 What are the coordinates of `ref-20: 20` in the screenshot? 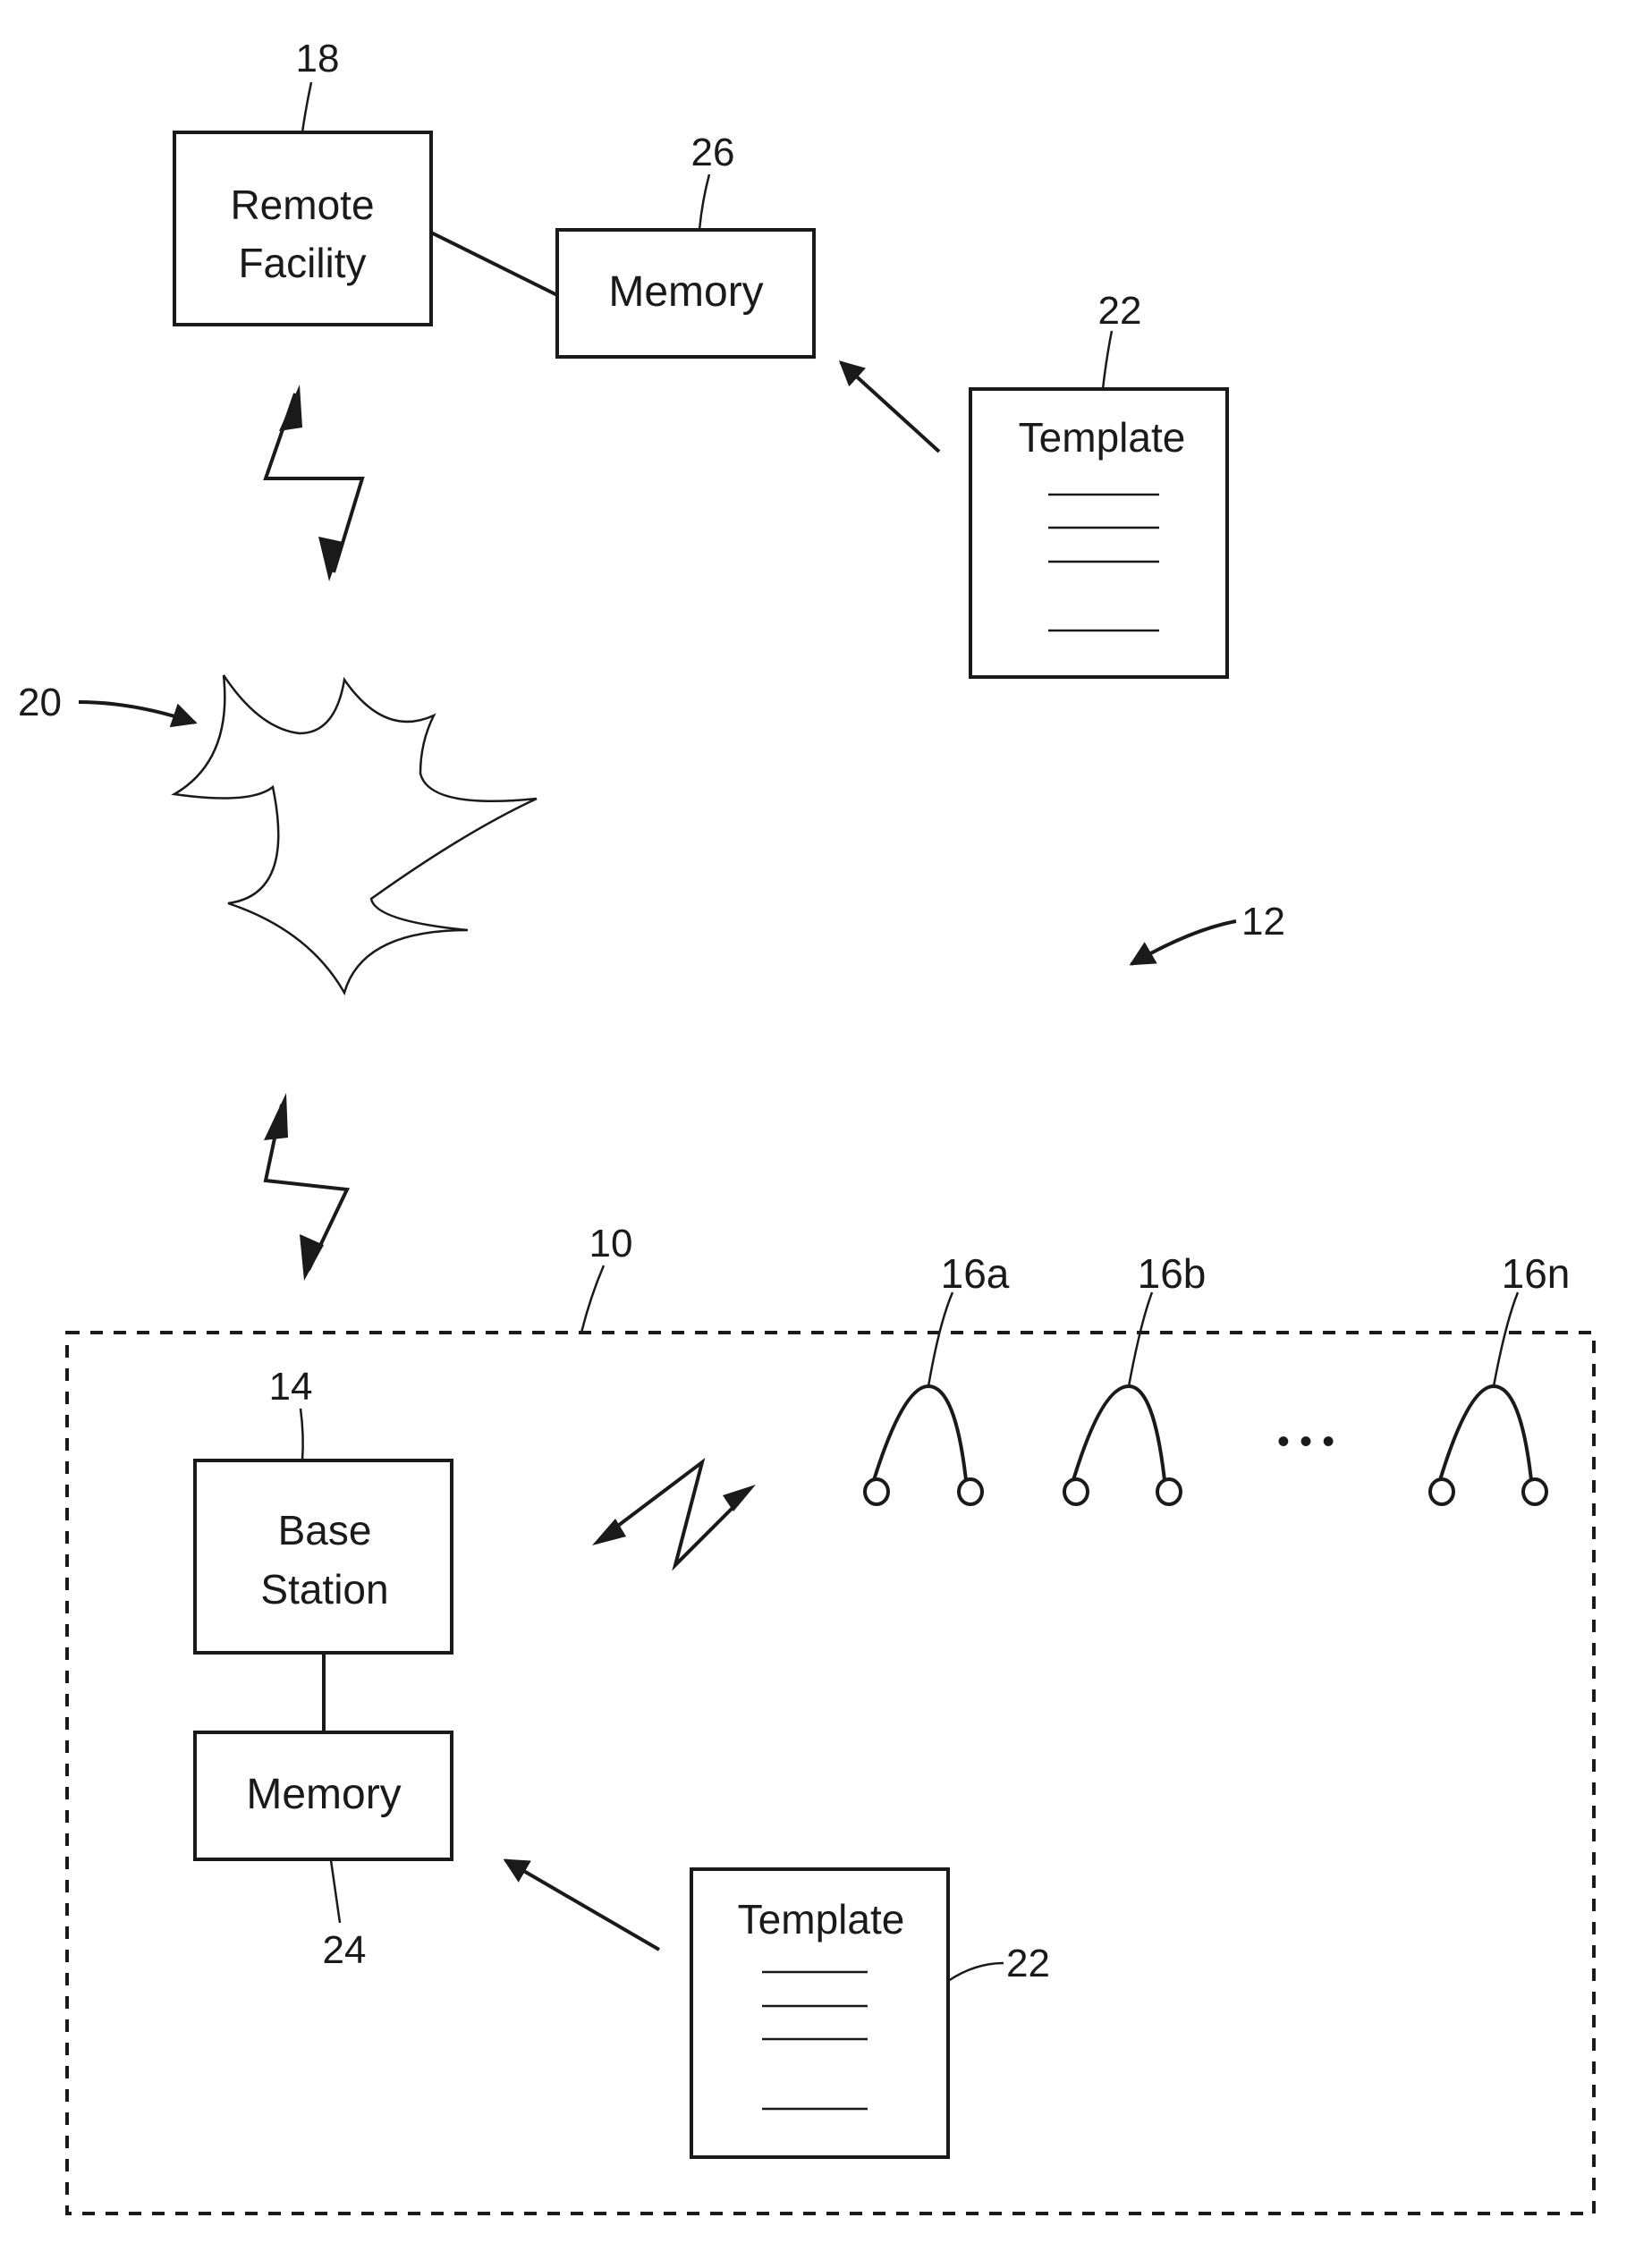 It's located at (40, 702).